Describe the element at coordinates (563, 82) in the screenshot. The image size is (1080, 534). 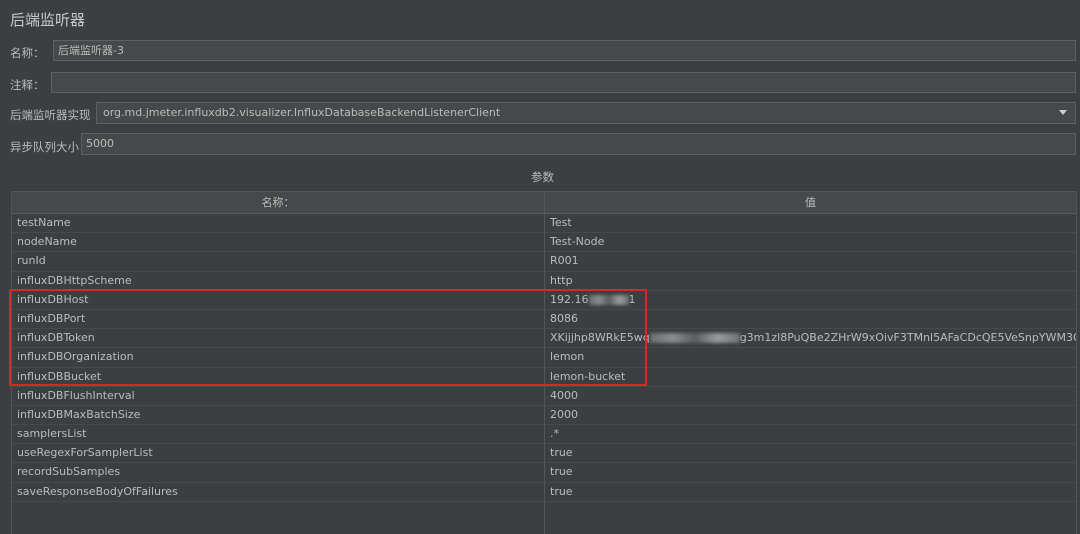
I see `comment-input` at that location.